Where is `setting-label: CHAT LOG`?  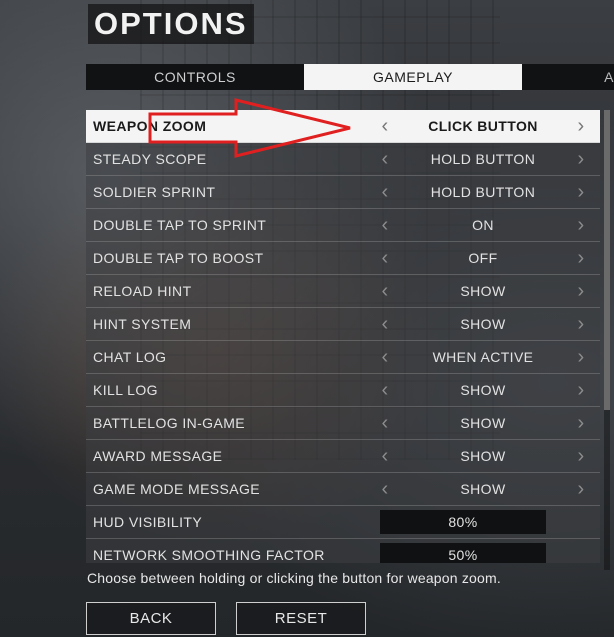 setting-label: CHAT LOG is located at coordinates (130, 357).